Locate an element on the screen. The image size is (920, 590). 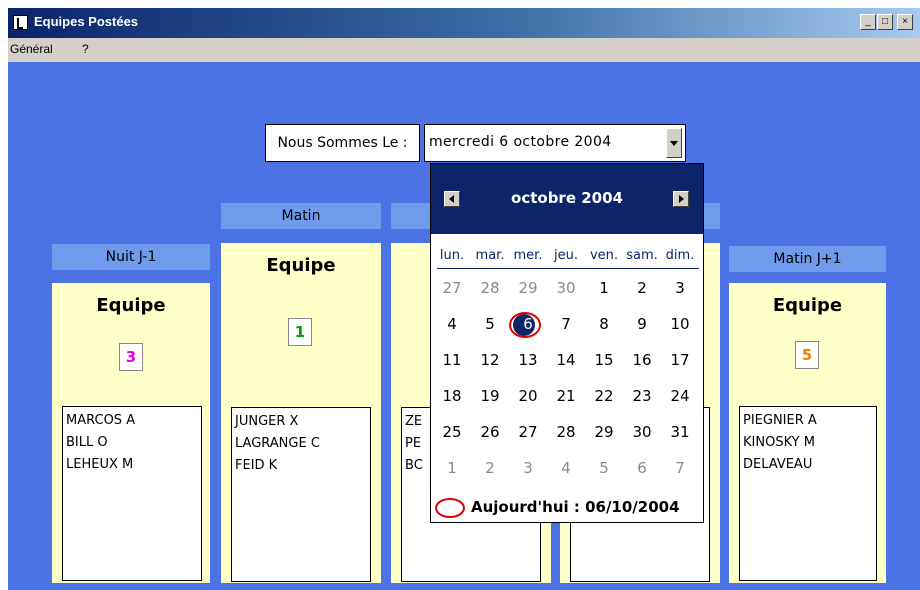
team-member: JUNGER X is located at coordinates (267, 421).